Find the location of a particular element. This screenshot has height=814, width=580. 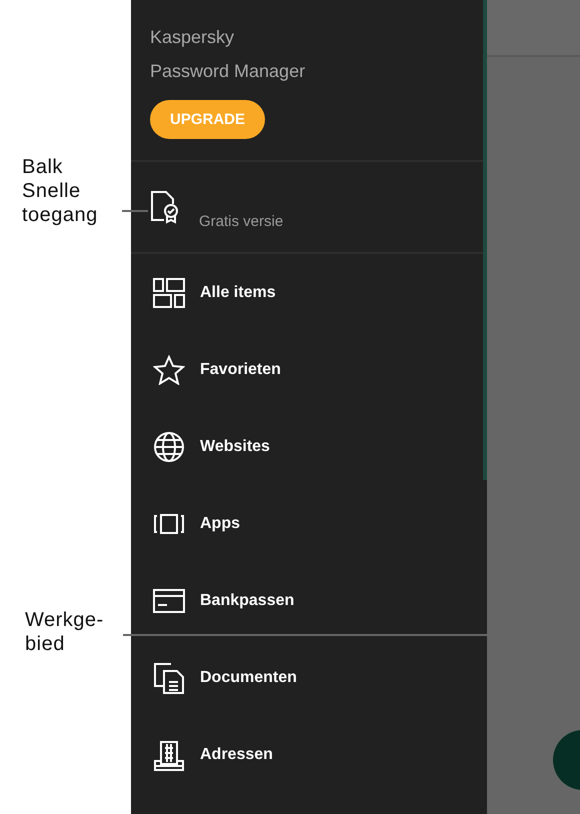

certificate-icon is located at coordinates (165, 207).